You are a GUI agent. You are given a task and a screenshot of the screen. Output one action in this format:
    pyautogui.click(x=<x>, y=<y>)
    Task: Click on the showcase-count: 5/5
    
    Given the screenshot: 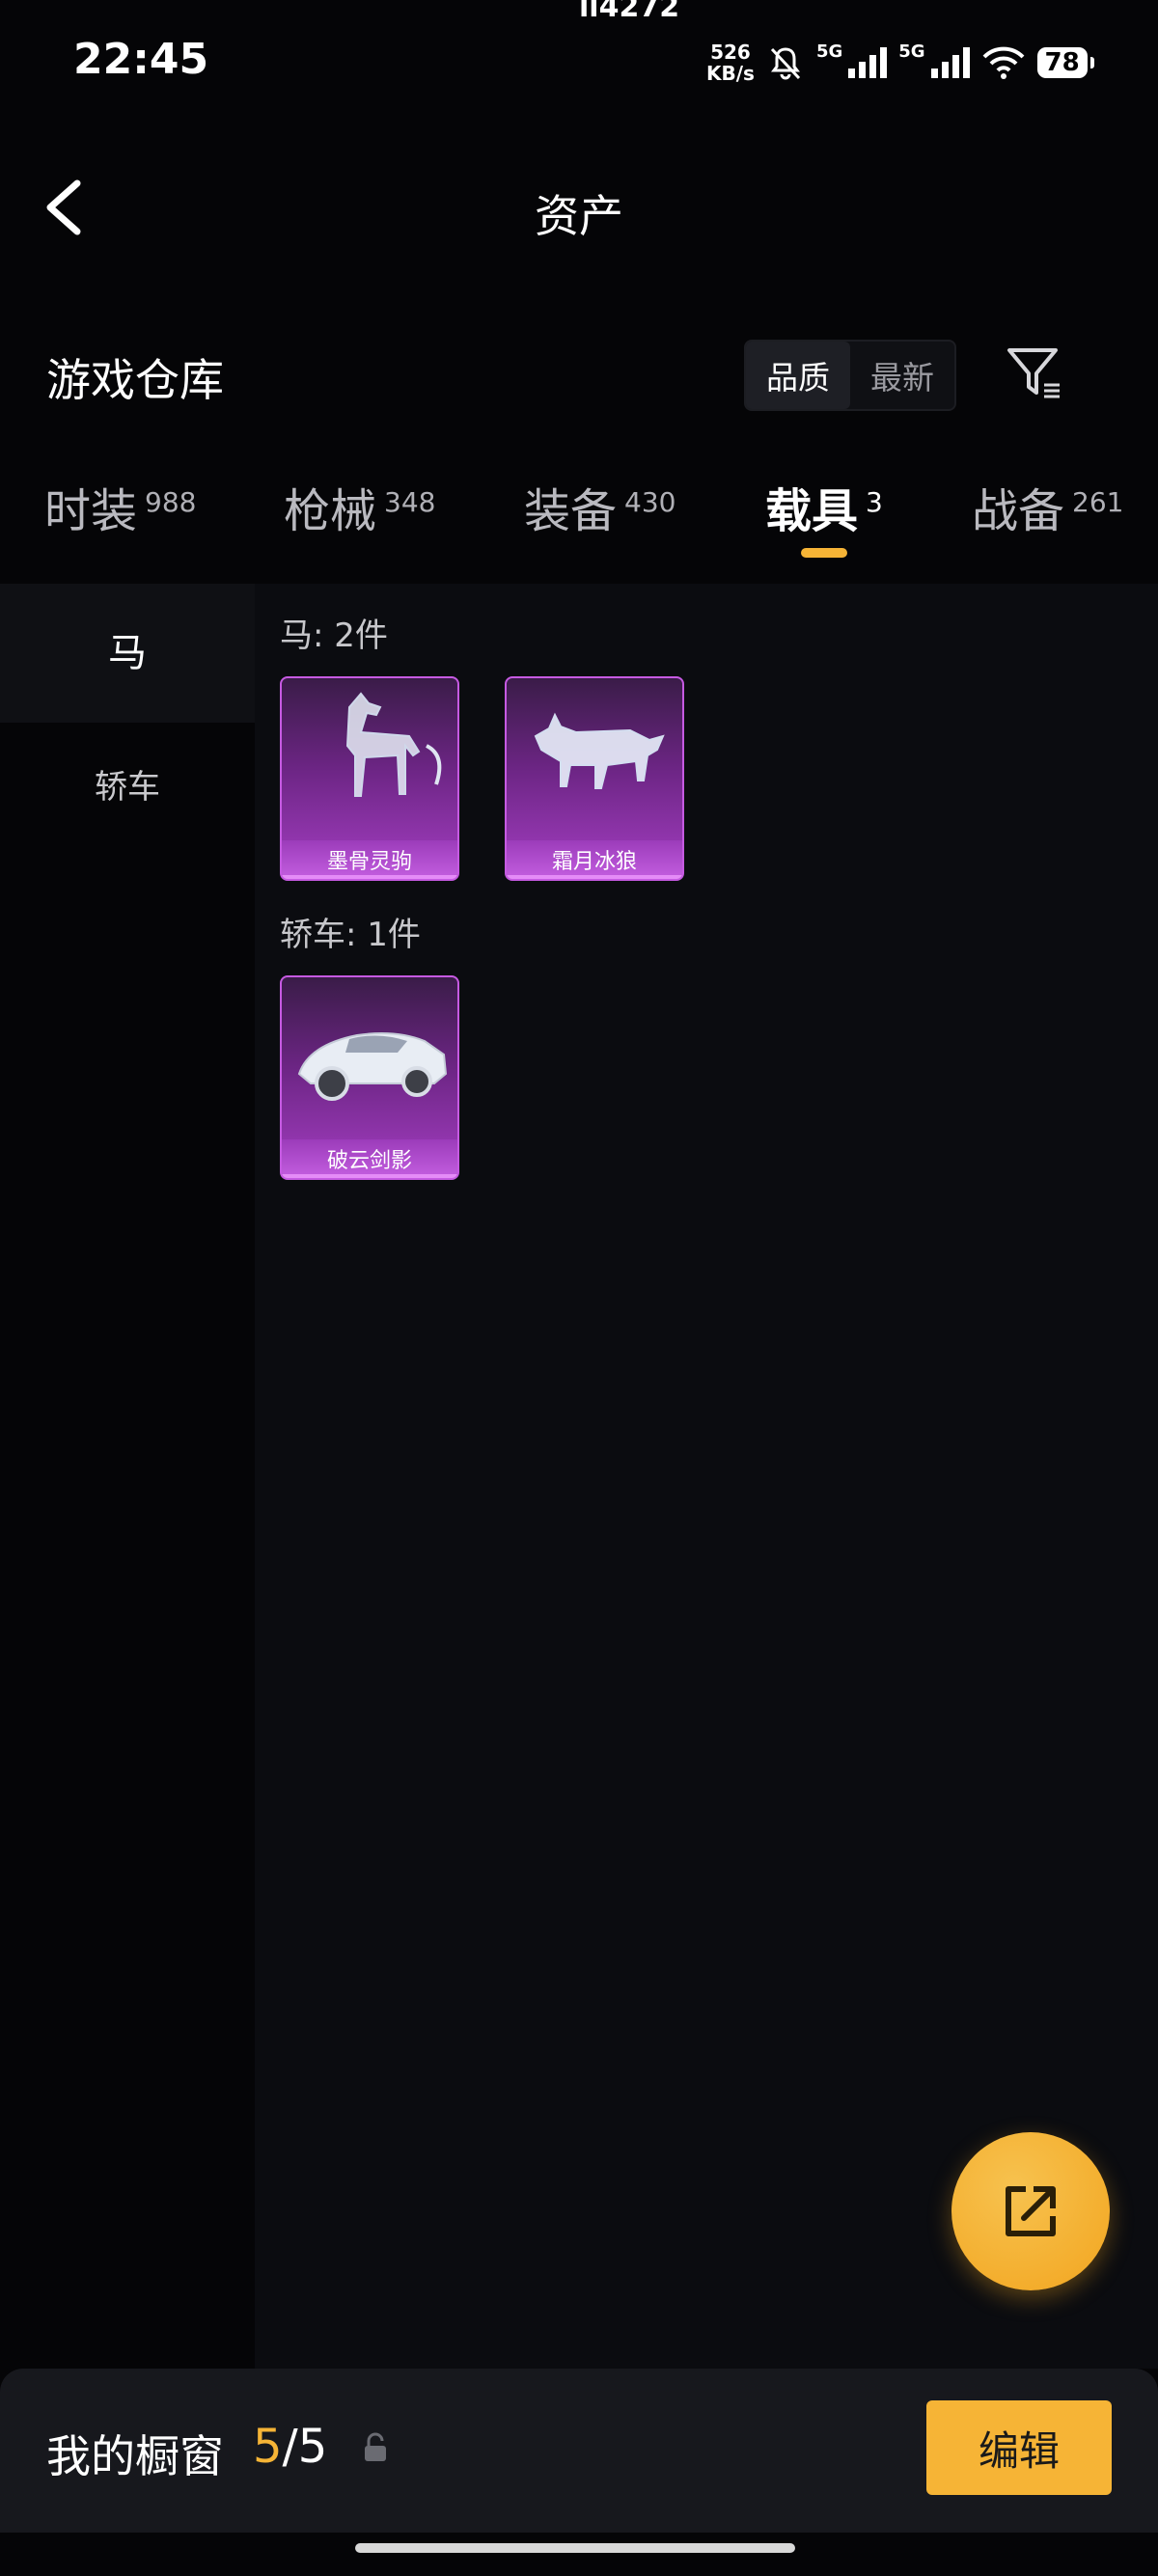 What is the action you would take?
    pyautogui.click(x=290, y=2447)
    